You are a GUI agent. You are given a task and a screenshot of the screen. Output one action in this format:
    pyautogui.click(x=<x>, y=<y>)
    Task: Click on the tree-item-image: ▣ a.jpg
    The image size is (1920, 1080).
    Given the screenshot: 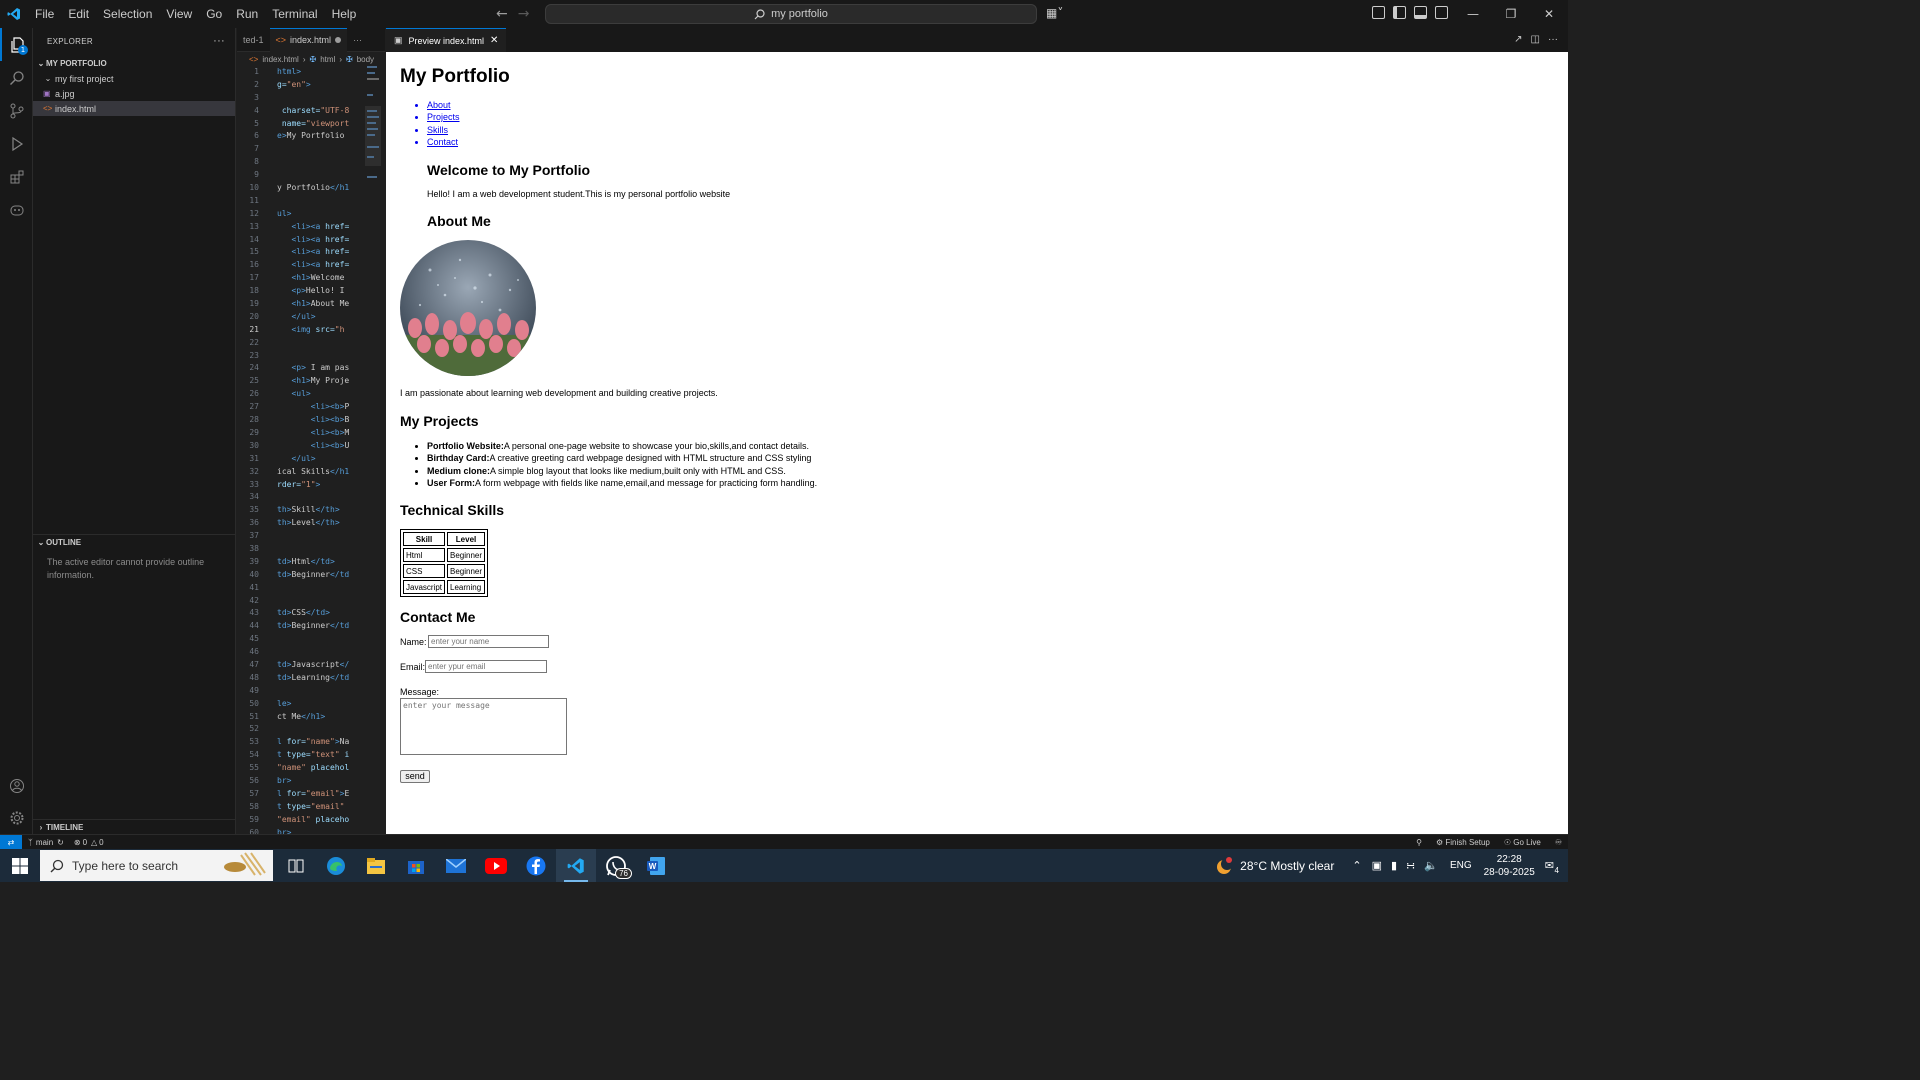 What is the action you would take?
    pyautogui.click(x=134, y=93)
    